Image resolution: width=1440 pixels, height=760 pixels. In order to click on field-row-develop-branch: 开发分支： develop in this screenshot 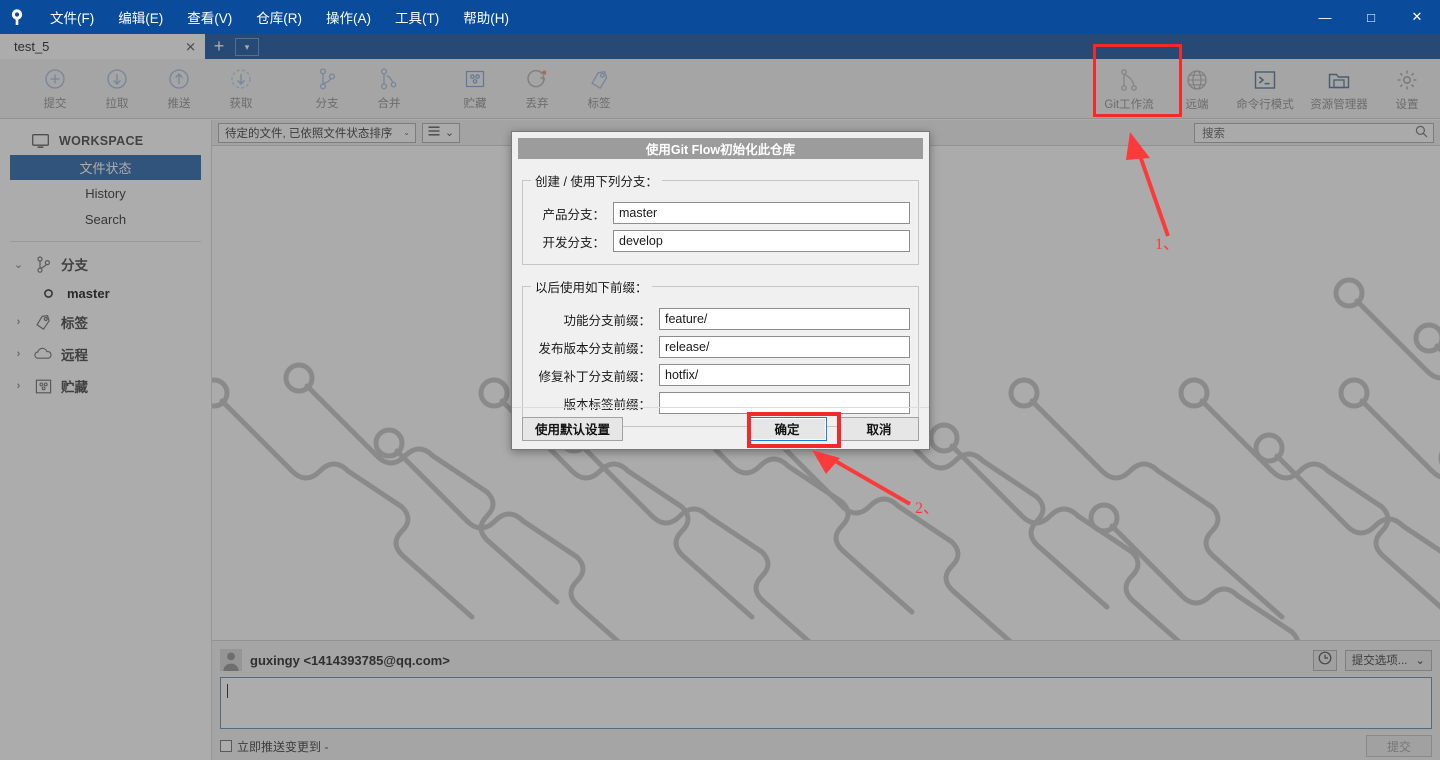, I will do `click(720, 241)`.